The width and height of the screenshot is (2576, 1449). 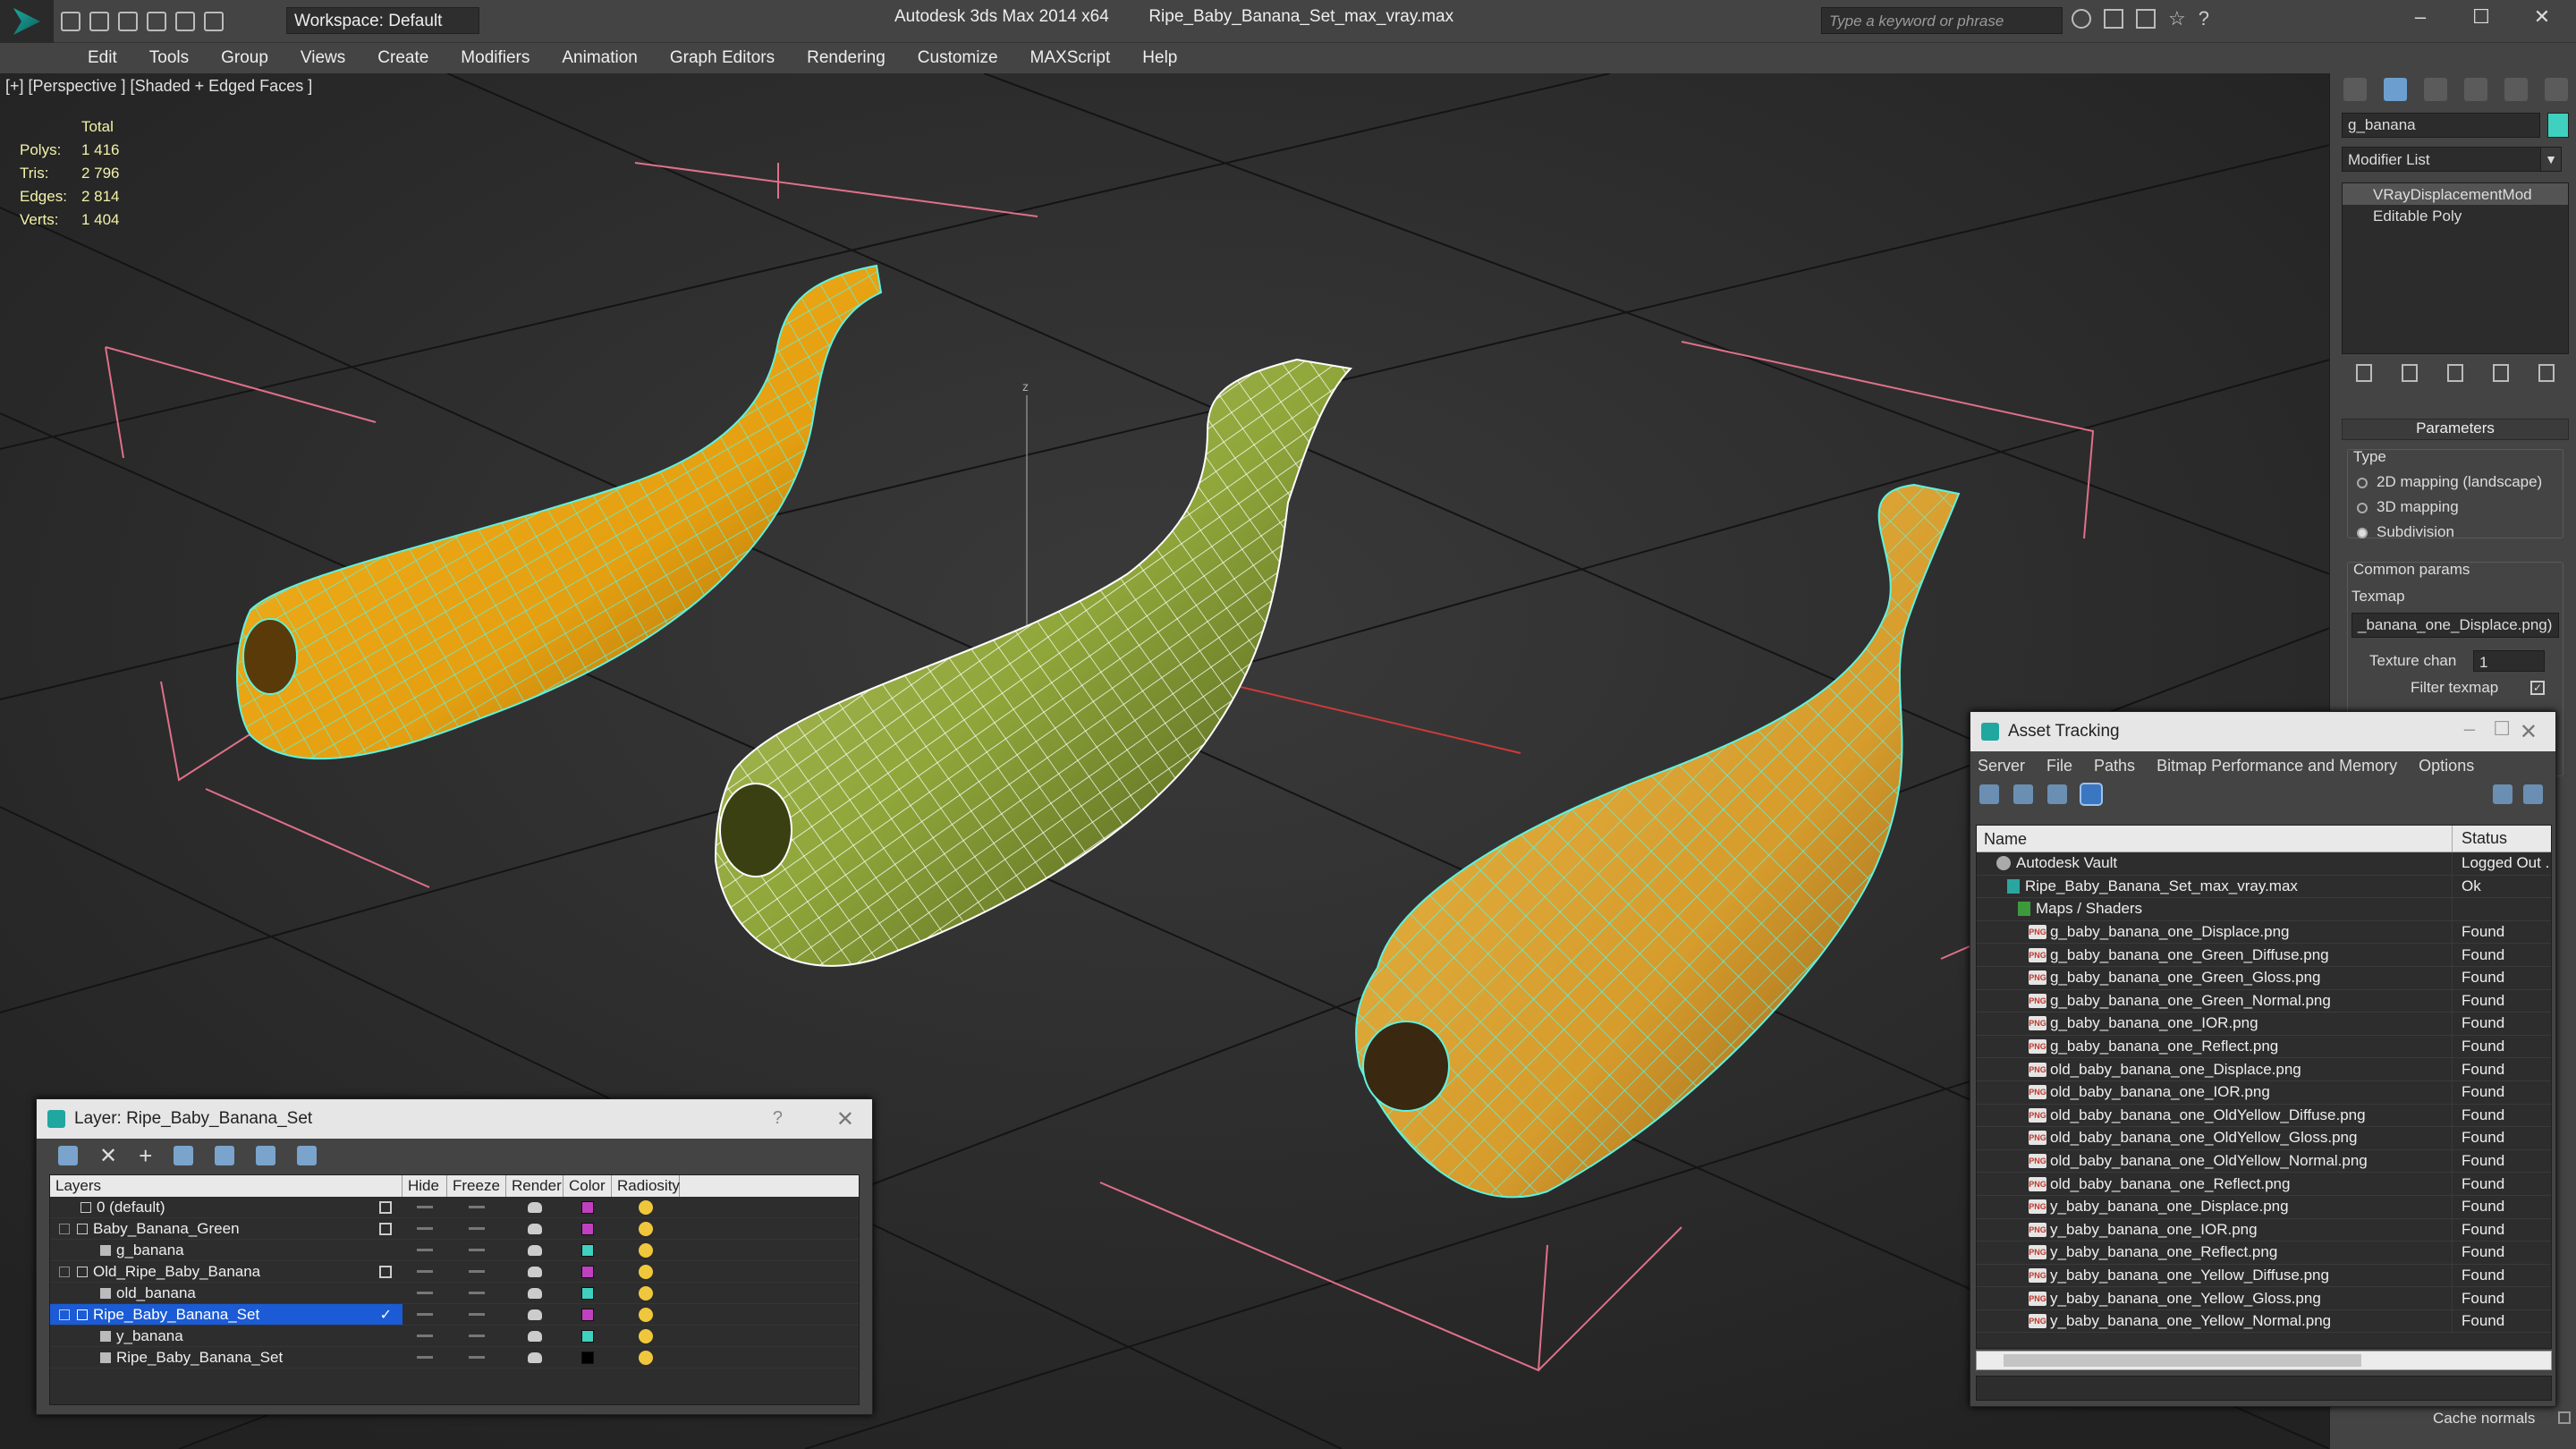 I want to click on workspace-dropdown: Workspace: Default, so click(x=382, y=20).